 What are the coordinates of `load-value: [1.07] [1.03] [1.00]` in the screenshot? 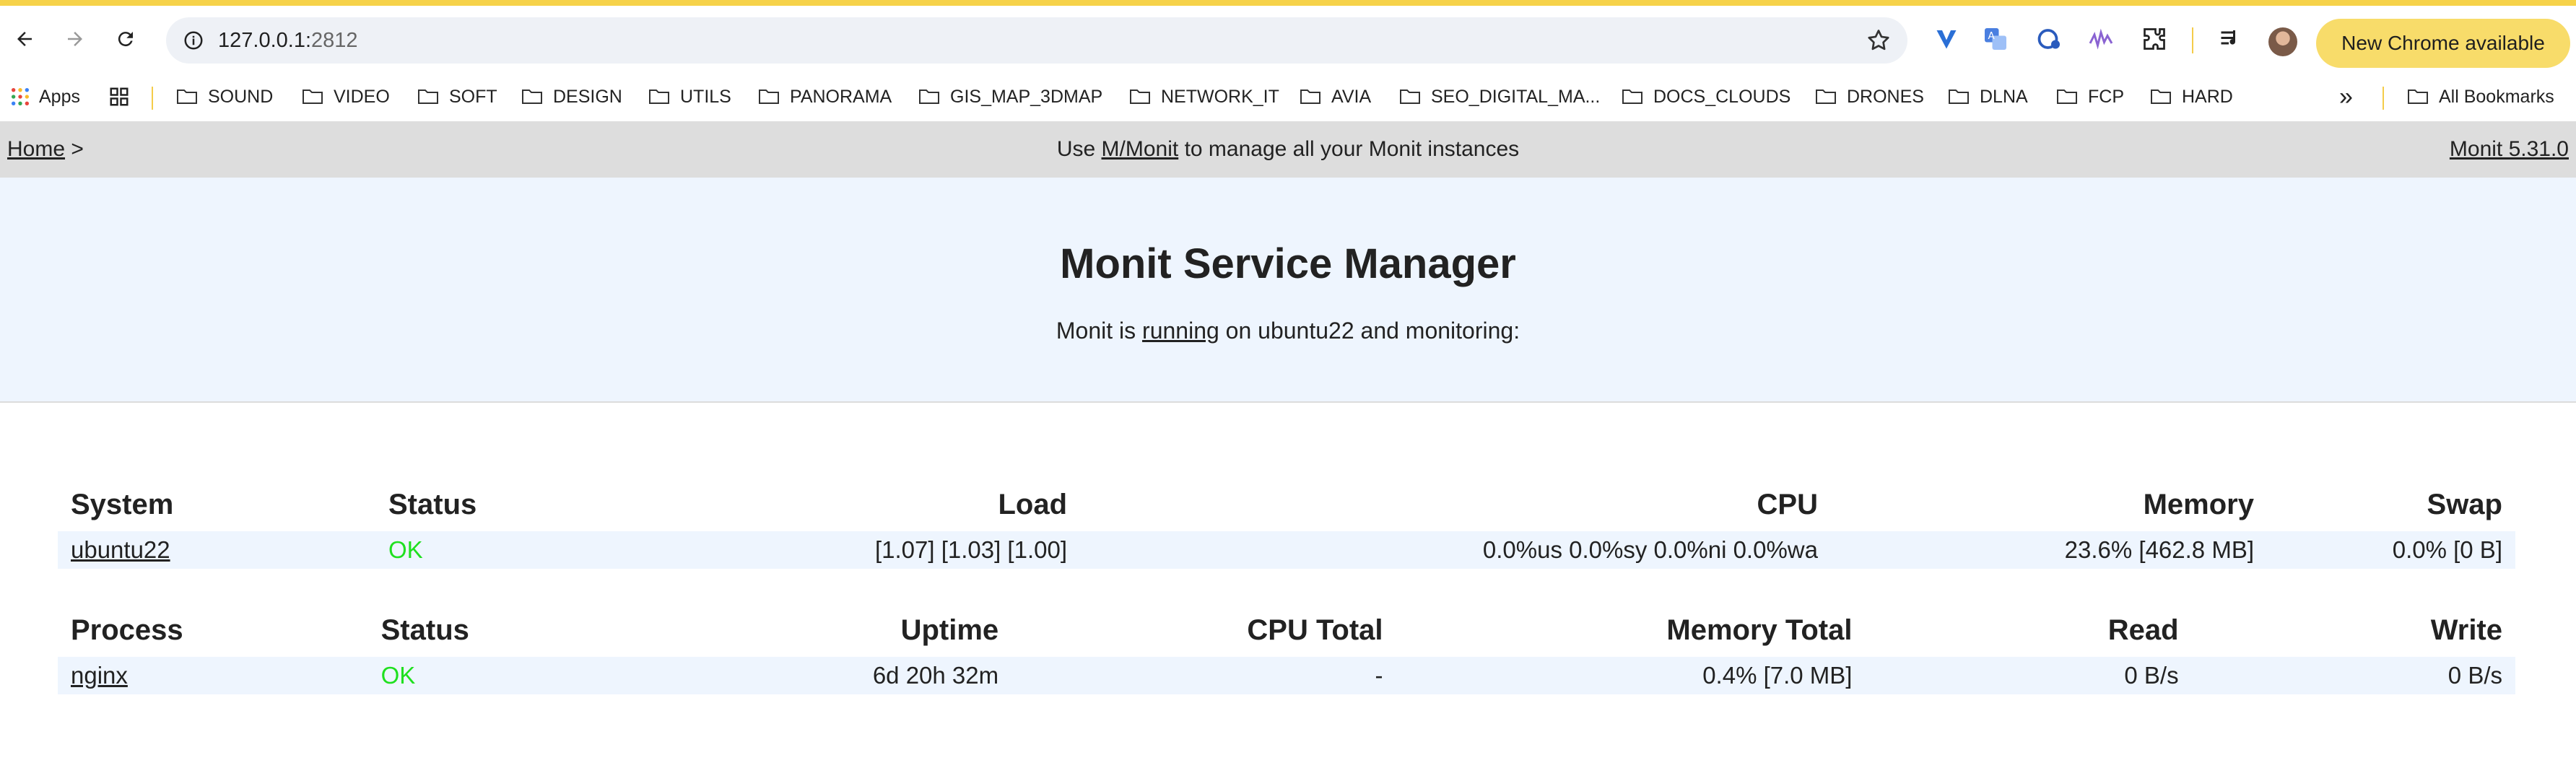 It's located at (829, 550).